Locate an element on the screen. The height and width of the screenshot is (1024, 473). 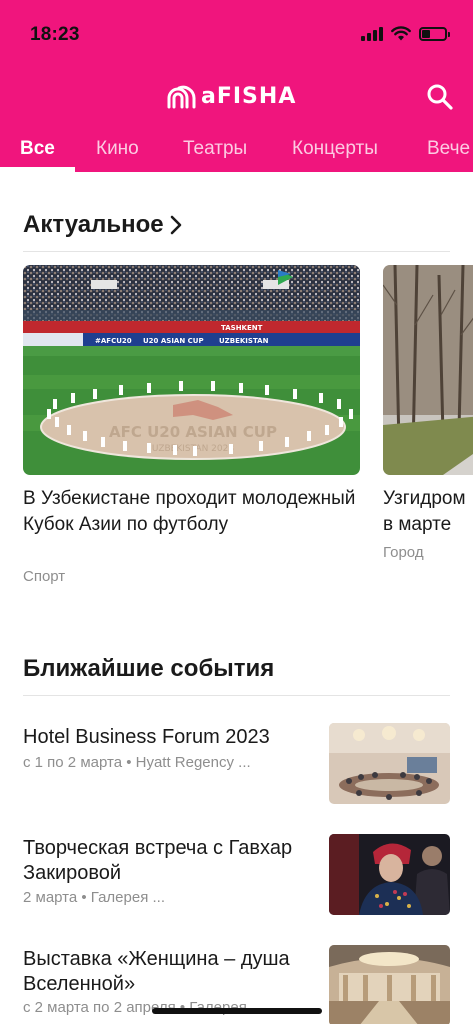
events-section-title: Ближайшие события is located at coordinates (149, 668).